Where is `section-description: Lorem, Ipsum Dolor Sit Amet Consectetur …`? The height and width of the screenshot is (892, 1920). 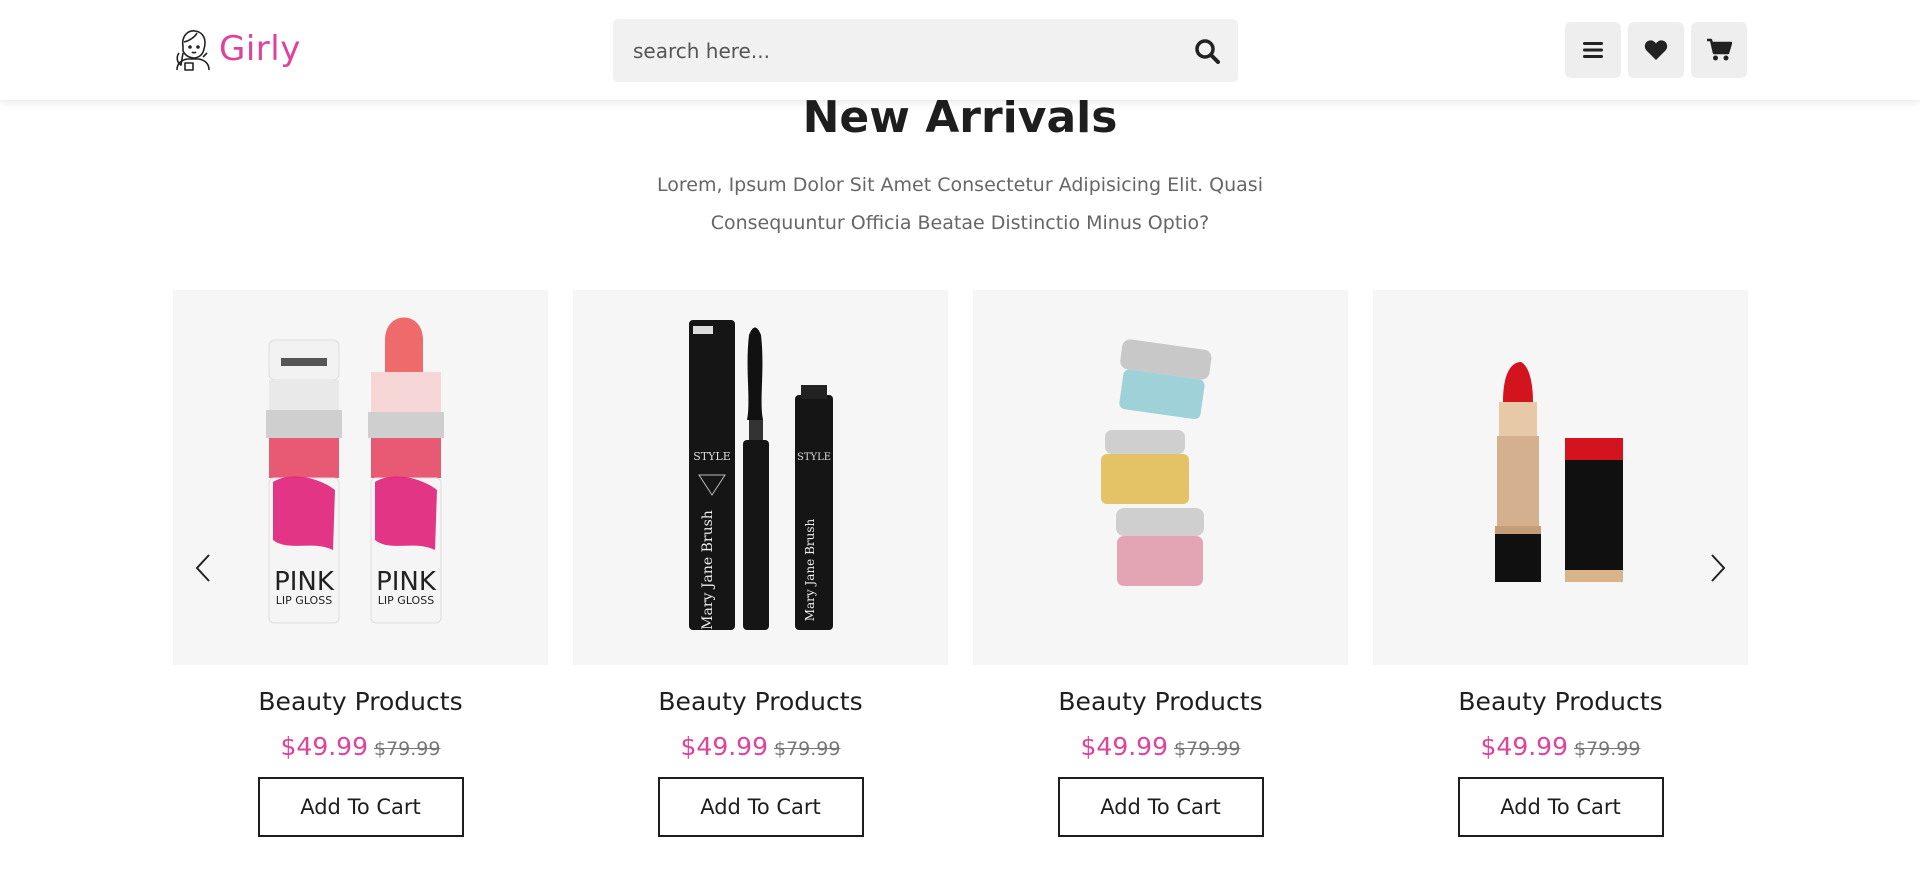
section-description: Lorem, Ipsum Dolor Sit Amet Consectetur … is located at coordinates (960, 204).